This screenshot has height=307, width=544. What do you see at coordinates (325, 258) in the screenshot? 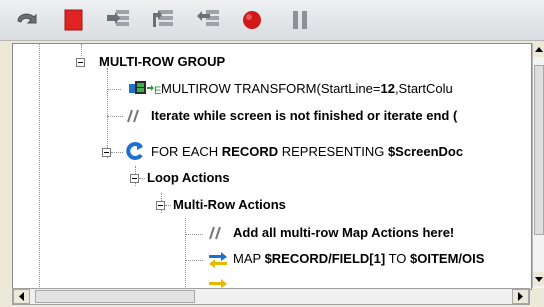
I see `map-source: $RECORD/FIELD[1]` at bounding box center [325, 258].